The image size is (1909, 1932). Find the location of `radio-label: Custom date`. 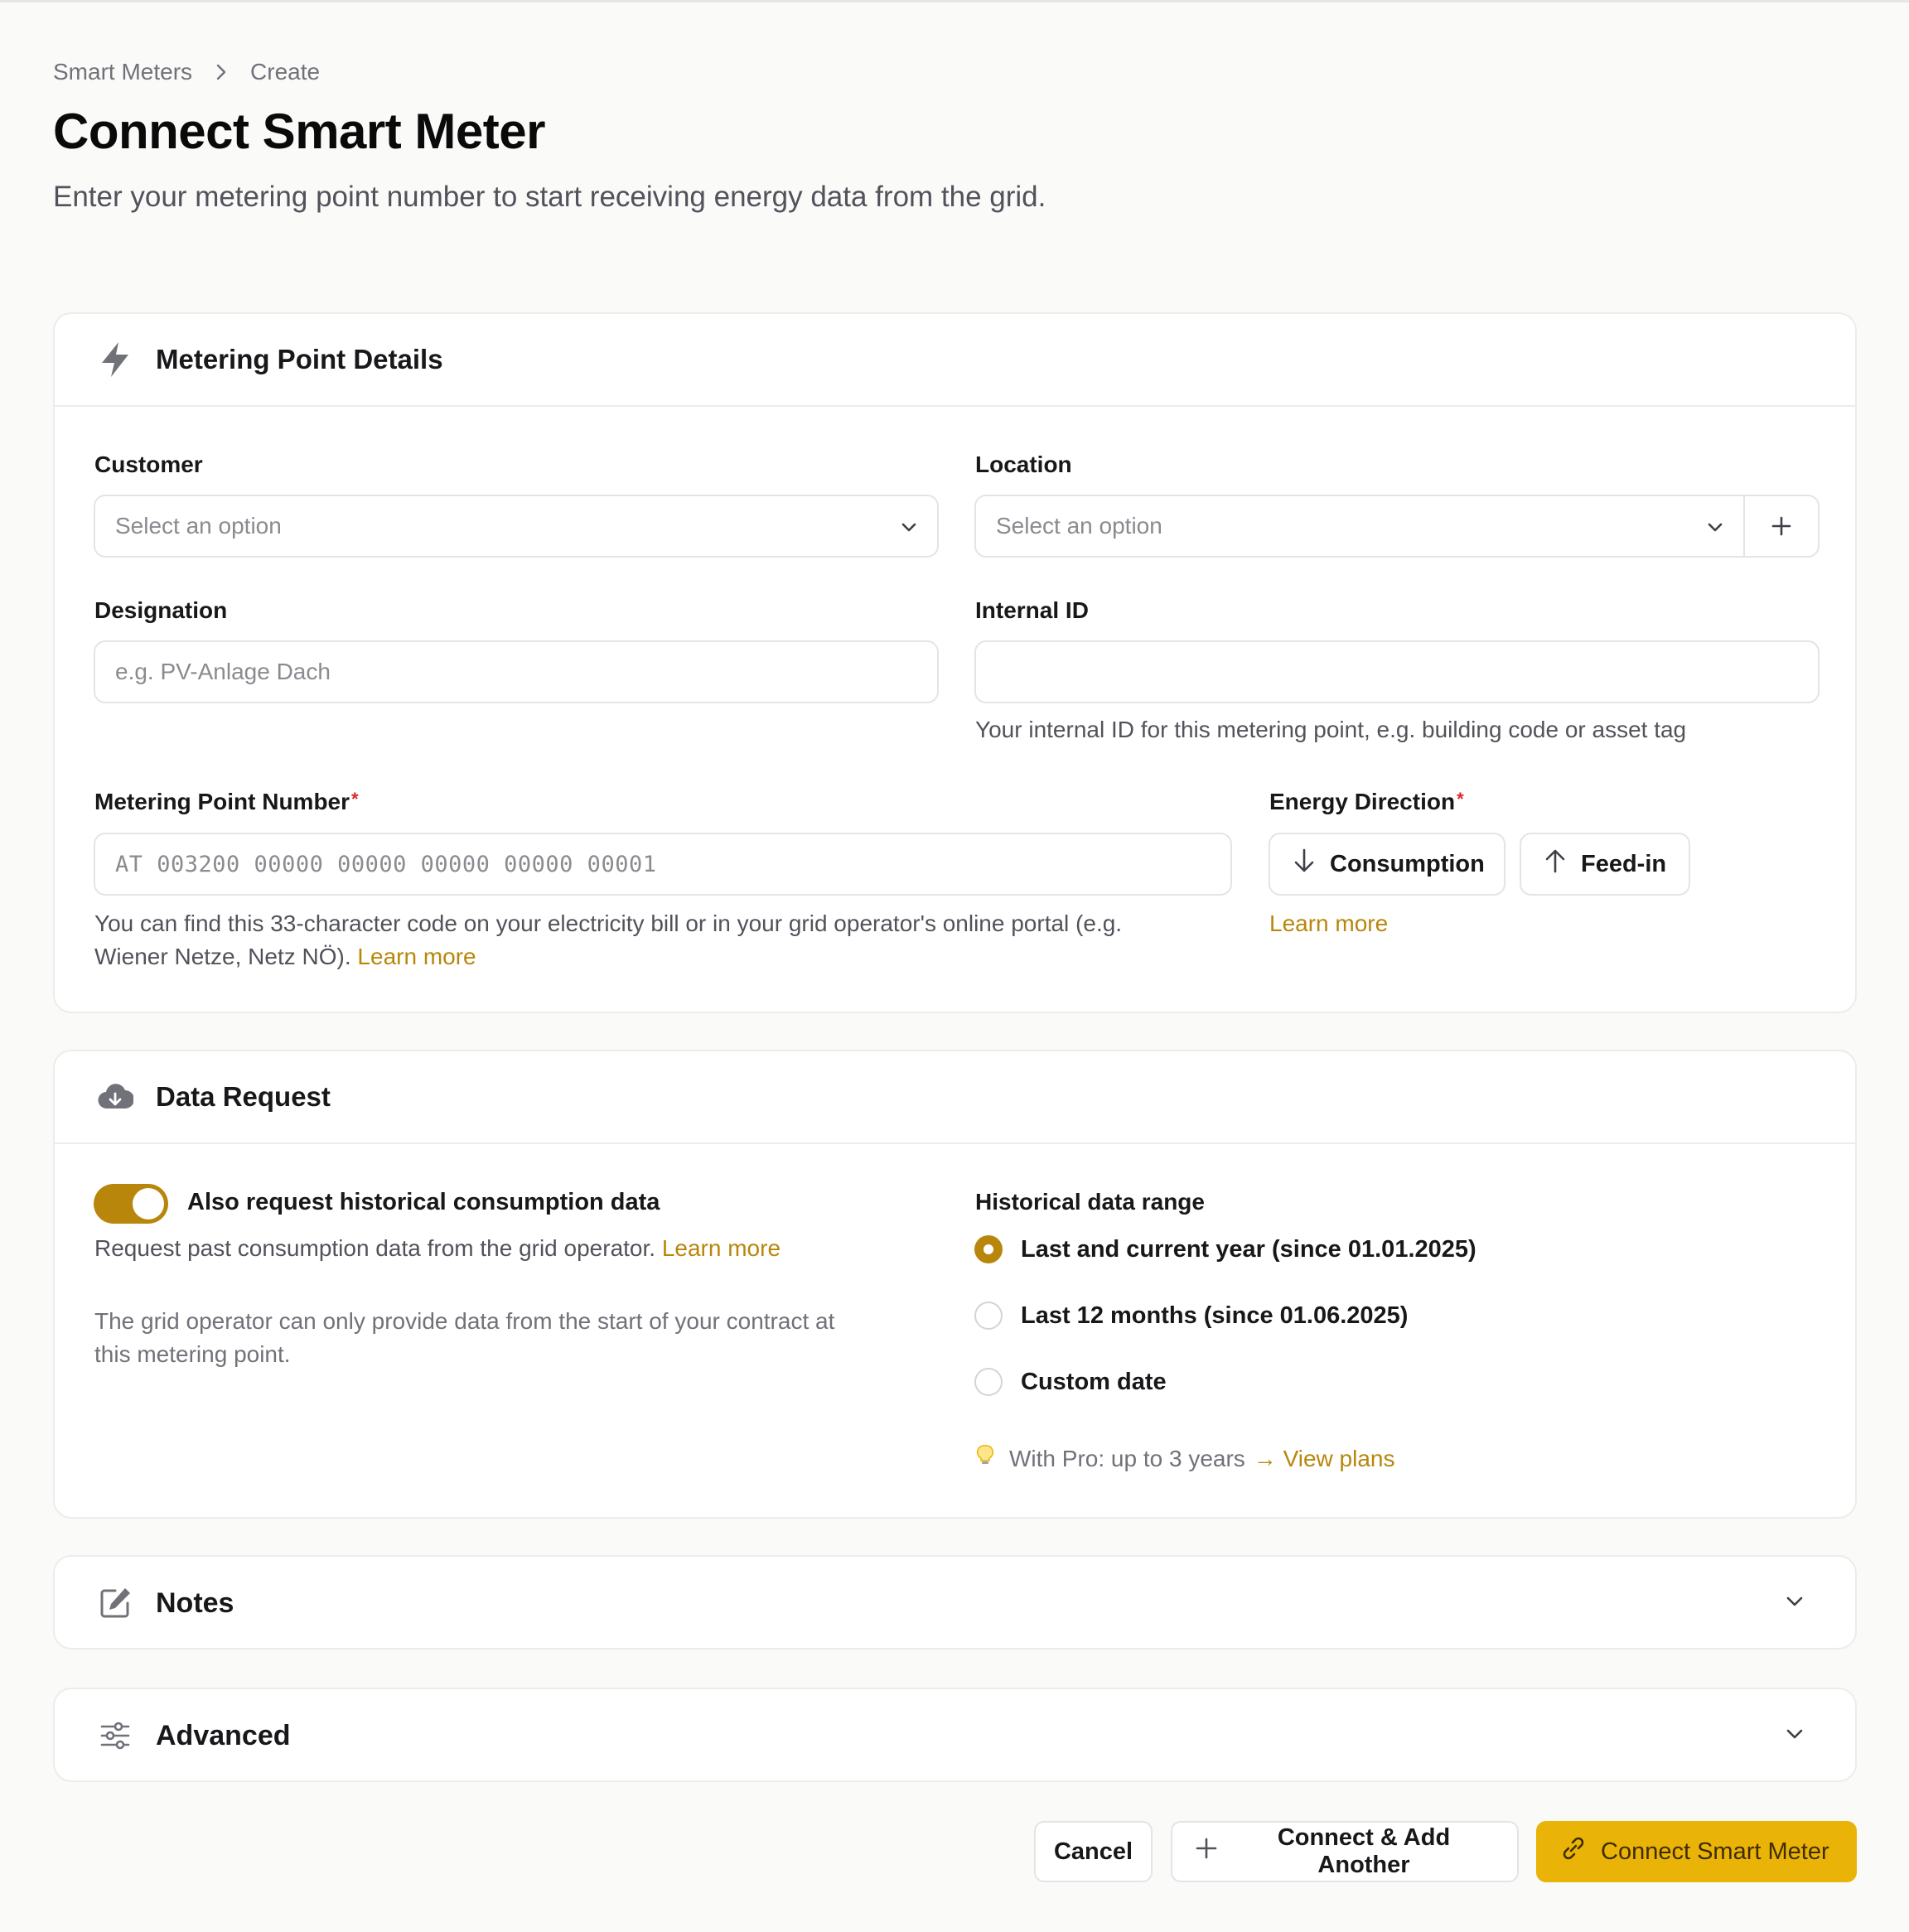

radio-label: Custom date is located at coordinates (1094, 1381).